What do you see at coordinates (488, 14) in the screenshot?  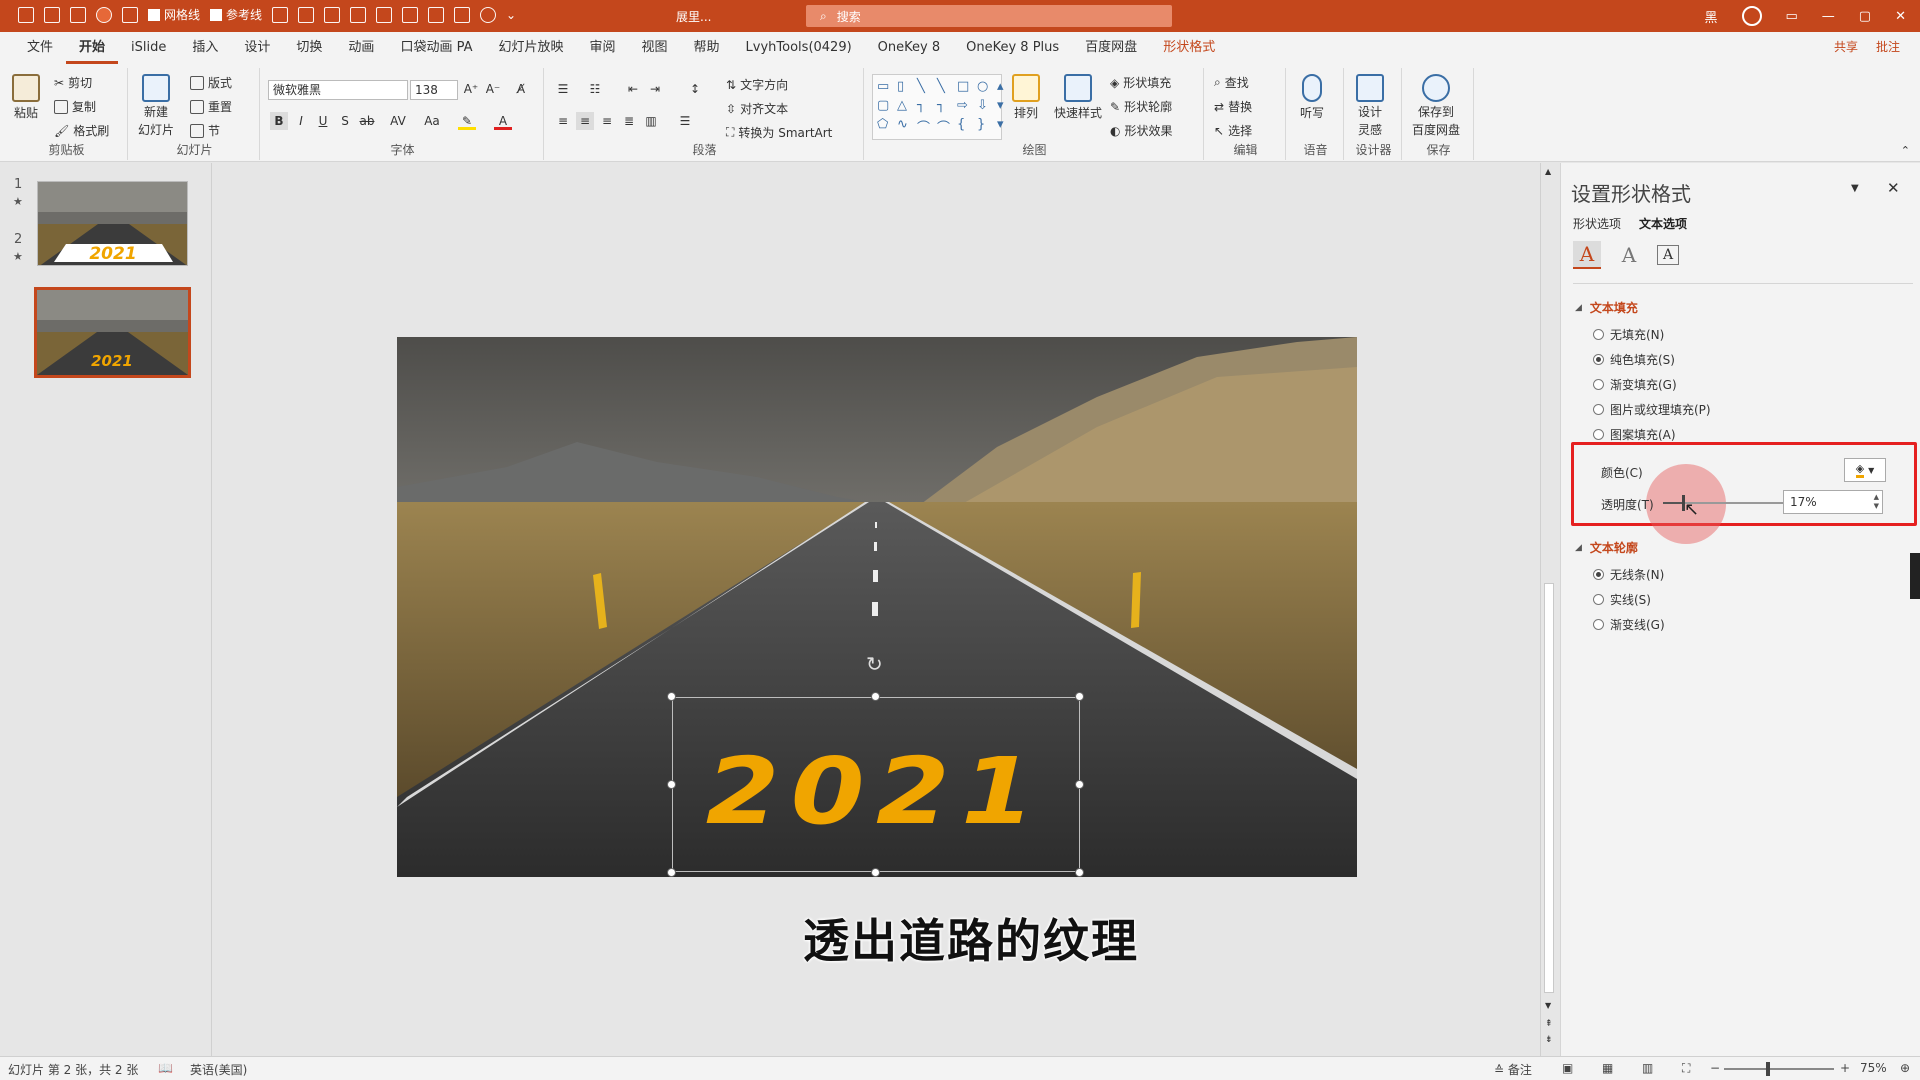 I see `circle-icon` at bounding box center [488, 14].